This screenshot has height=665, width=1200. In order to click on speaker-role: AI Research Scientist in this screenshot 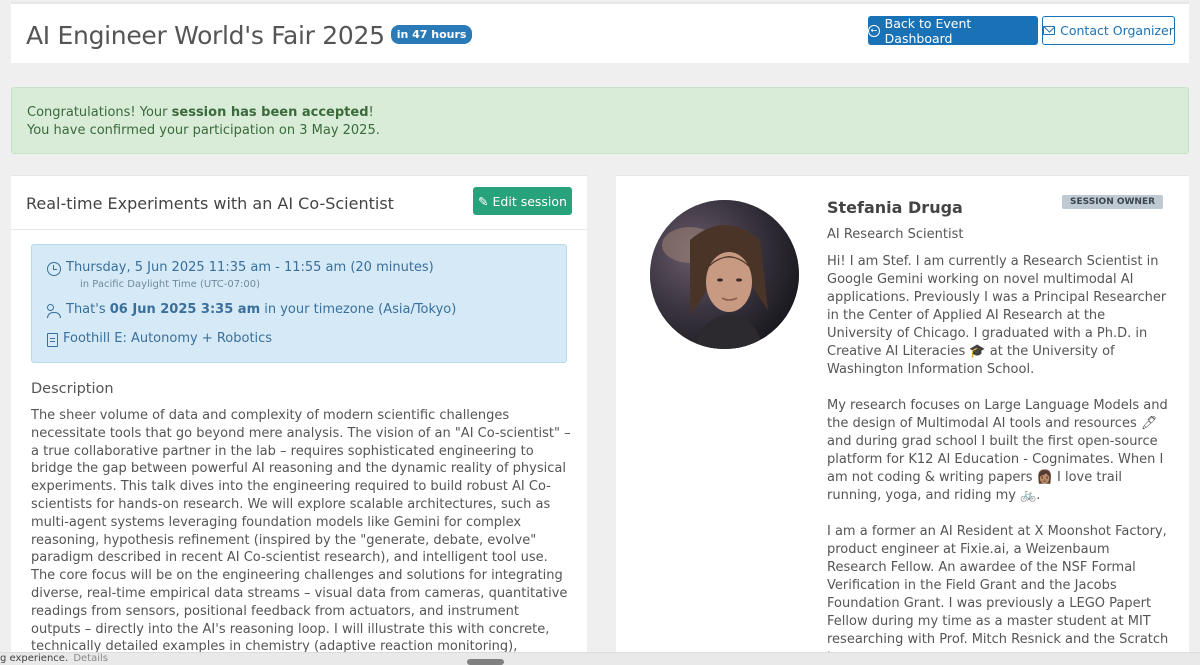, I will do `click(895, 234)`.